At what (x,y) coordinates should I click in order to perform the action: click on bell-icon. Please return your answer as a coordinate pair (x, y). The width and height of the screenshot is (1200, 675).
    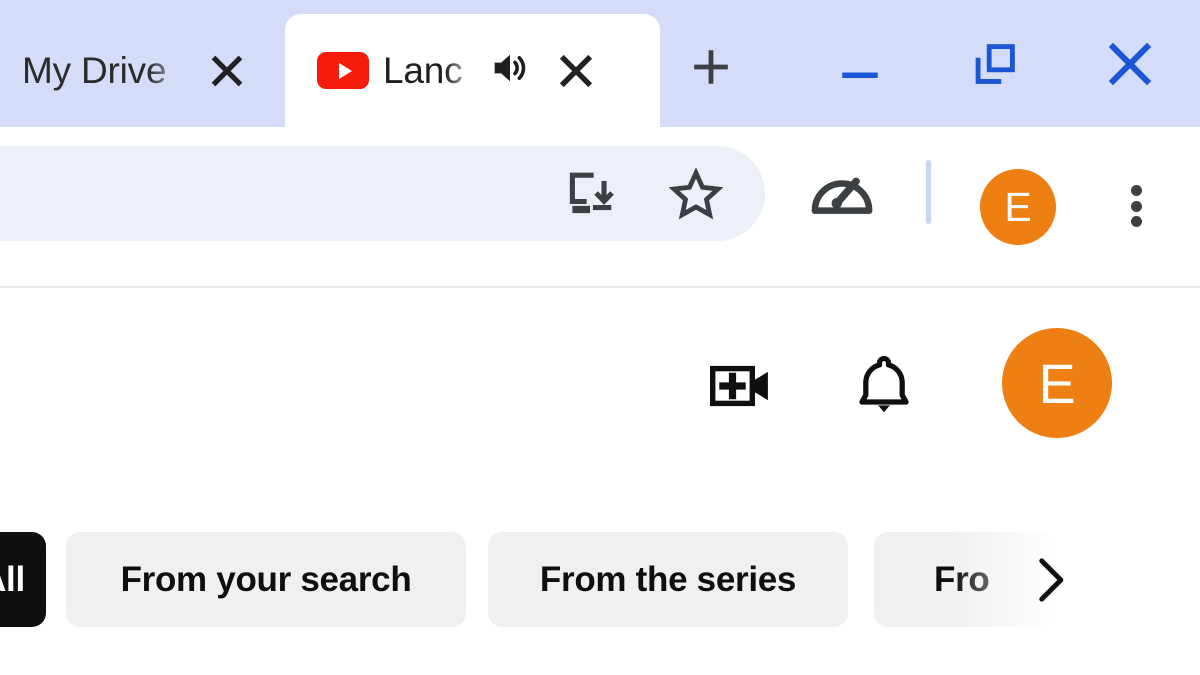
    Looking at the image, I should click on (884, 386).